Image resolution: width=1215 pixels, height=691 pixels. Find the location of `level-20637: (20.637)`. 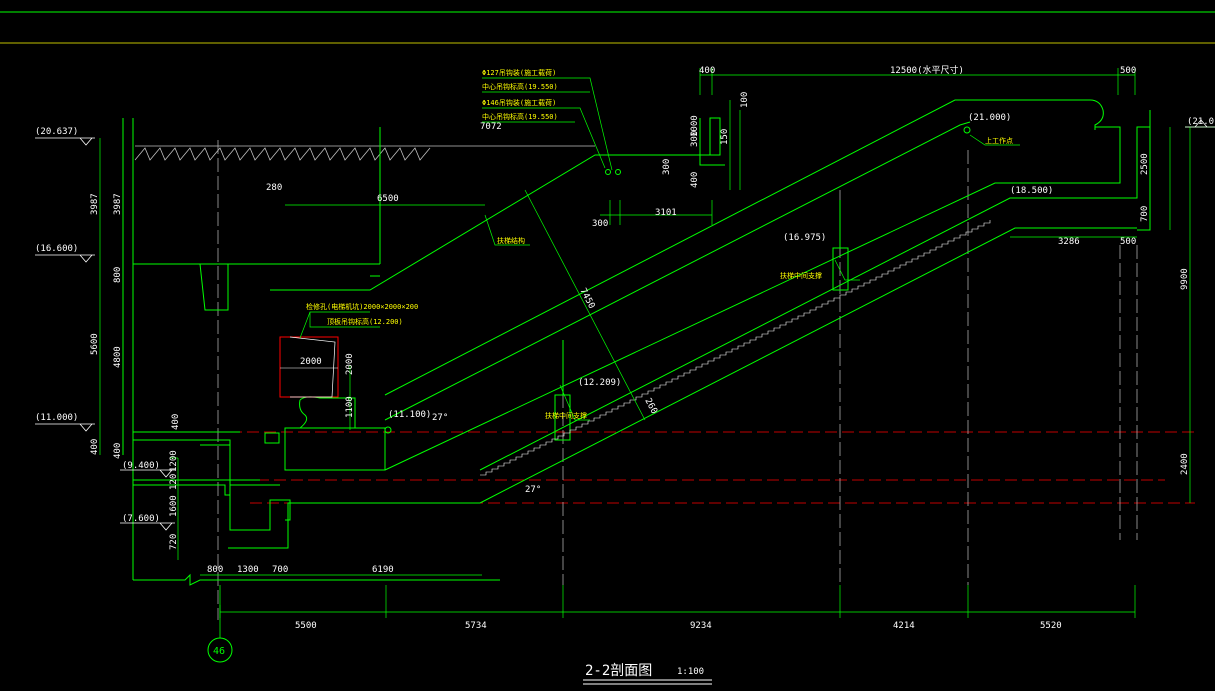

level-20637: (20.637) is located at coordinates (56, 132).